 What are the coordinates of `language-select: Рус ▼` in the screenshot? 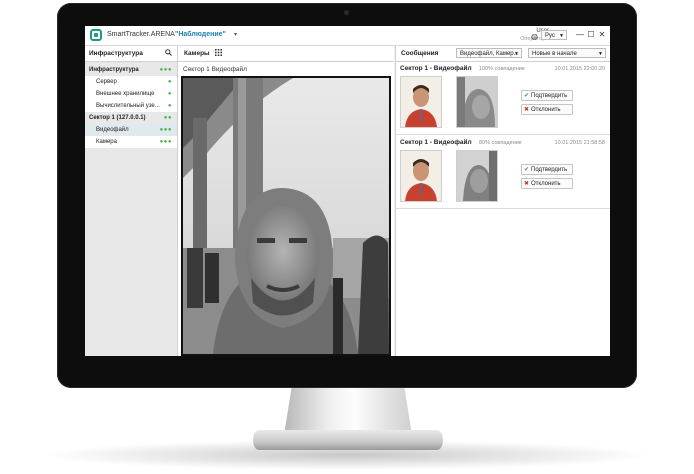 It's located at (554, 35).